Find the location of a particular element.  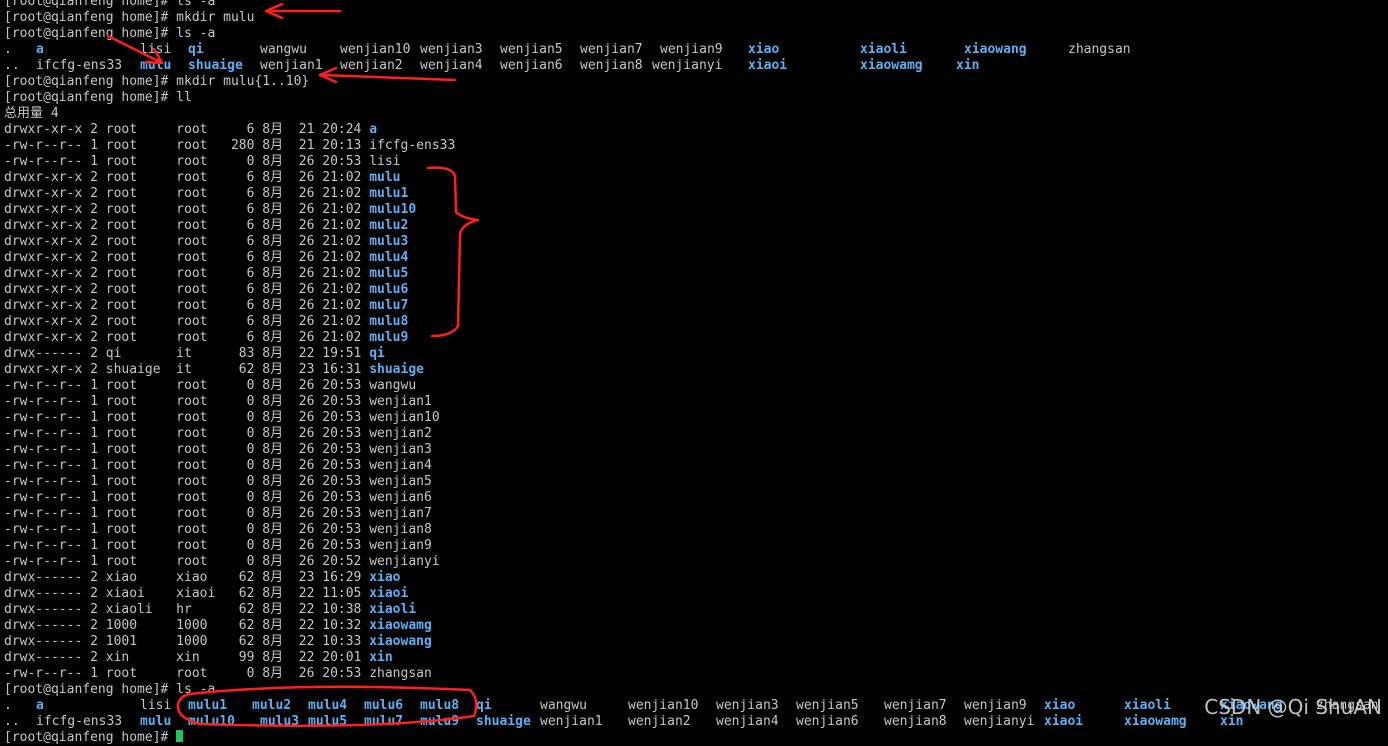

ll-attributes: drwxr-xr-x 2 root root 6 8月 21 20:24 is located at coordinates (187, 129).